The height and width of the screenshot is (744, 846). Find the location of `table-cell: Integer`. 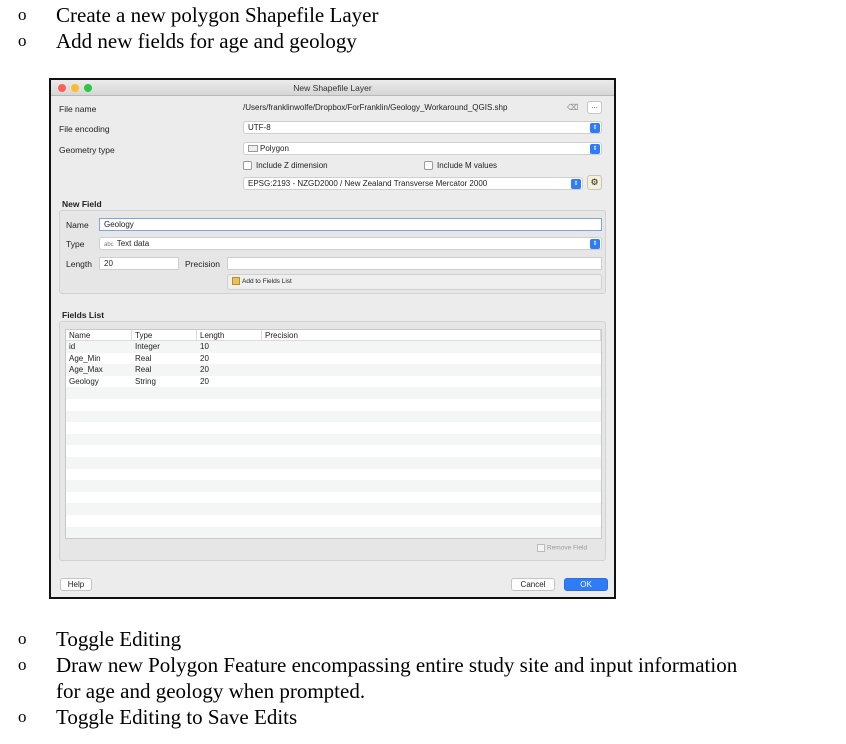

table-cell: Integer is located at coordinates (147, 346).